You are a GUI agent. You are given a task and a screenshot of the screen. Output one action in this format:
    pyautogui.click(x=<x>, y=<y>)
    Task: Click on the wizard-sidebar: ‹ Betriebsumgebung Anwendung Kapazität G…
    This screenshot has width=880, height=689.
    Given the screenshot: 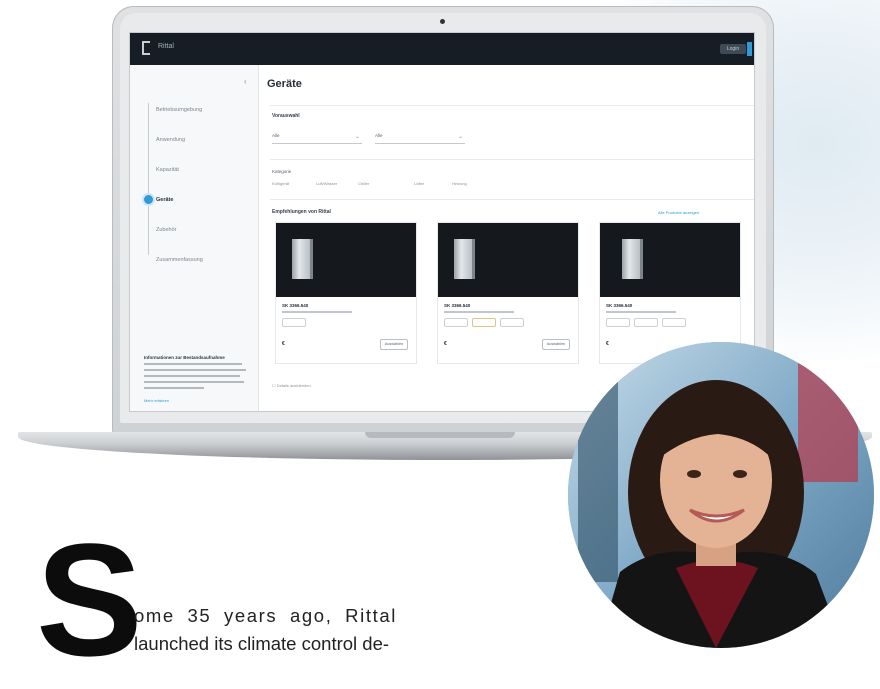 What is the action you would take?
    pyautogui.click(x=194, y=238)
    